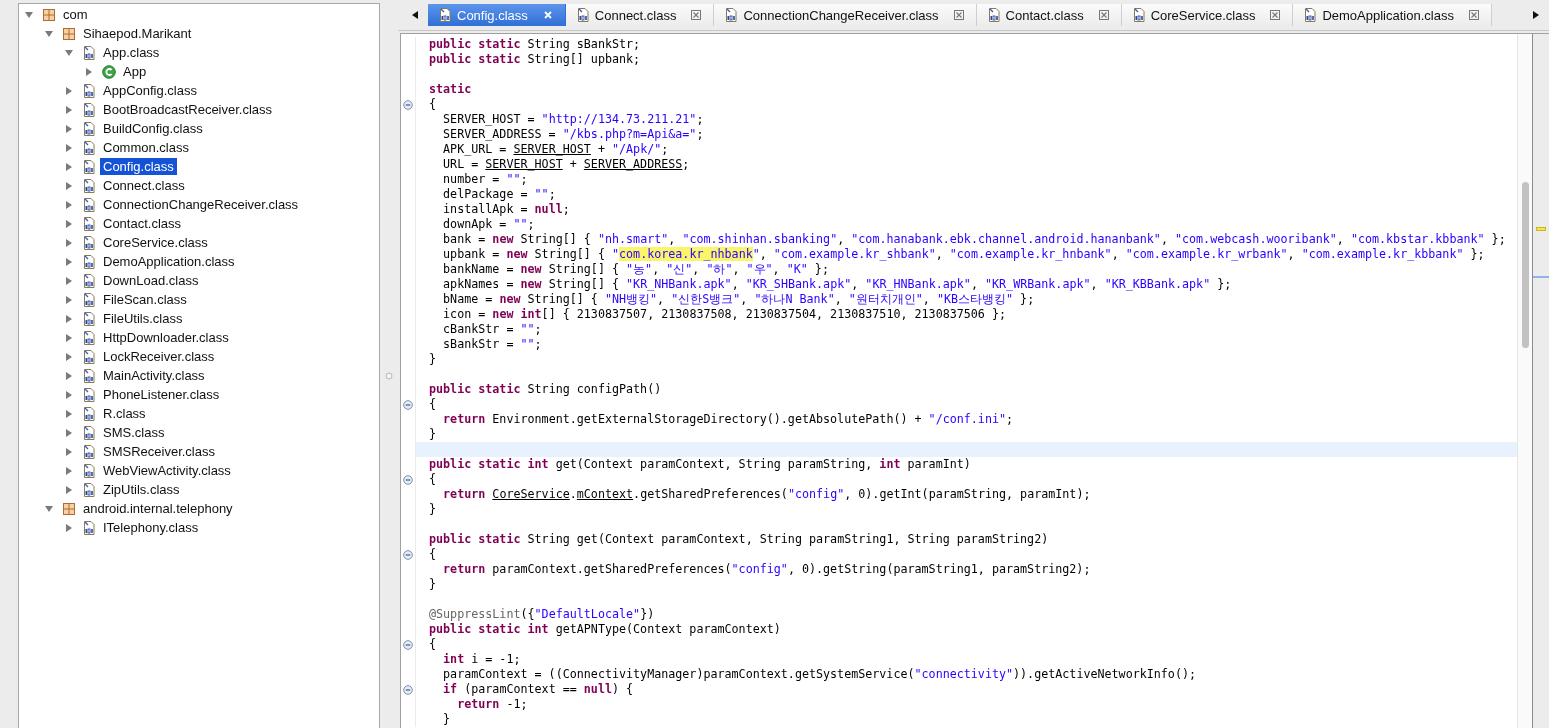 This screenshot has width=1549, height=728. I want to click on code-line: number = "";, so click(485, 179).